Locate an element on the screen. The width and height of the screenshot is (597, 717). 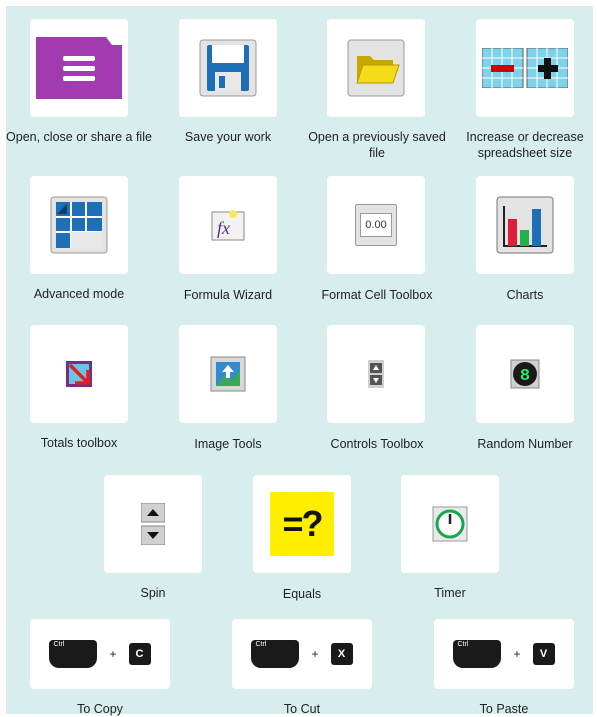
format-cell-tile: 0.00 is located at coordinates (376, 225).